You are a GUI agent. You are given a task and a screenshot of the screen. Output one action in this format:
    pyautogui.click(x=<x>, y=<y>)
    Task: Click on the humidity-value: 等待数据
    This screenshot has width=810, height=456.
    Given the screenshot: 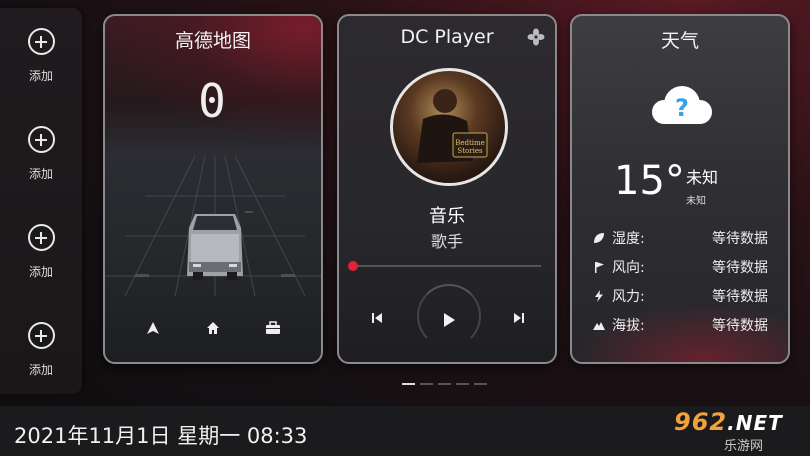 What is the action you would take?
    pyautogui.click(x=740, y=239)
    